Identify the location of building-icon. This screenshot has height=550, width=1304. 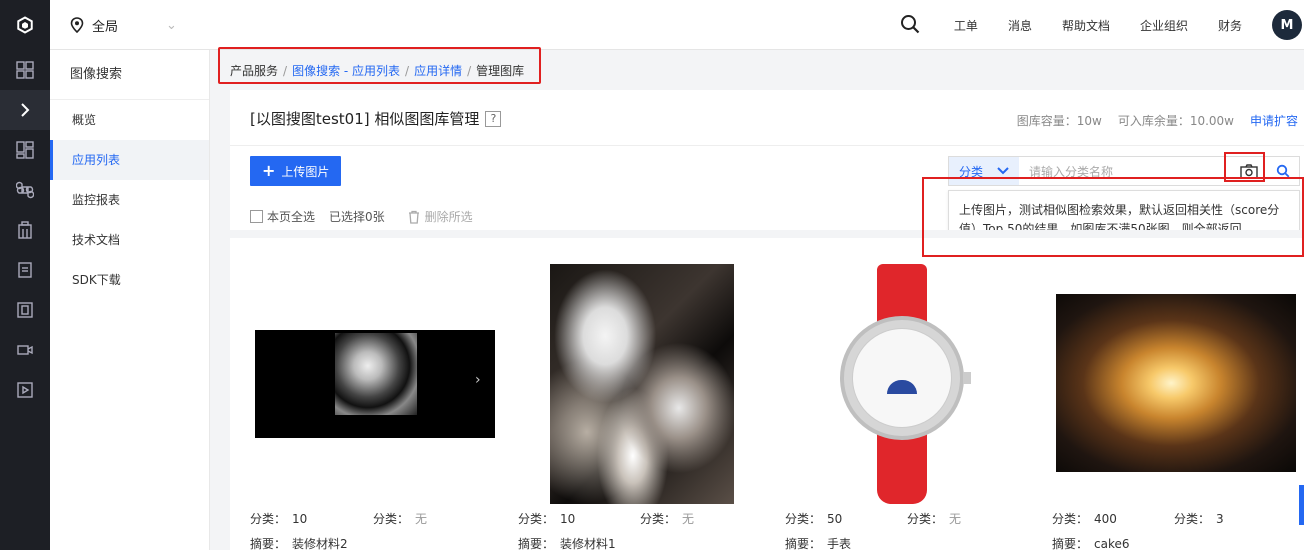
(25, 230).